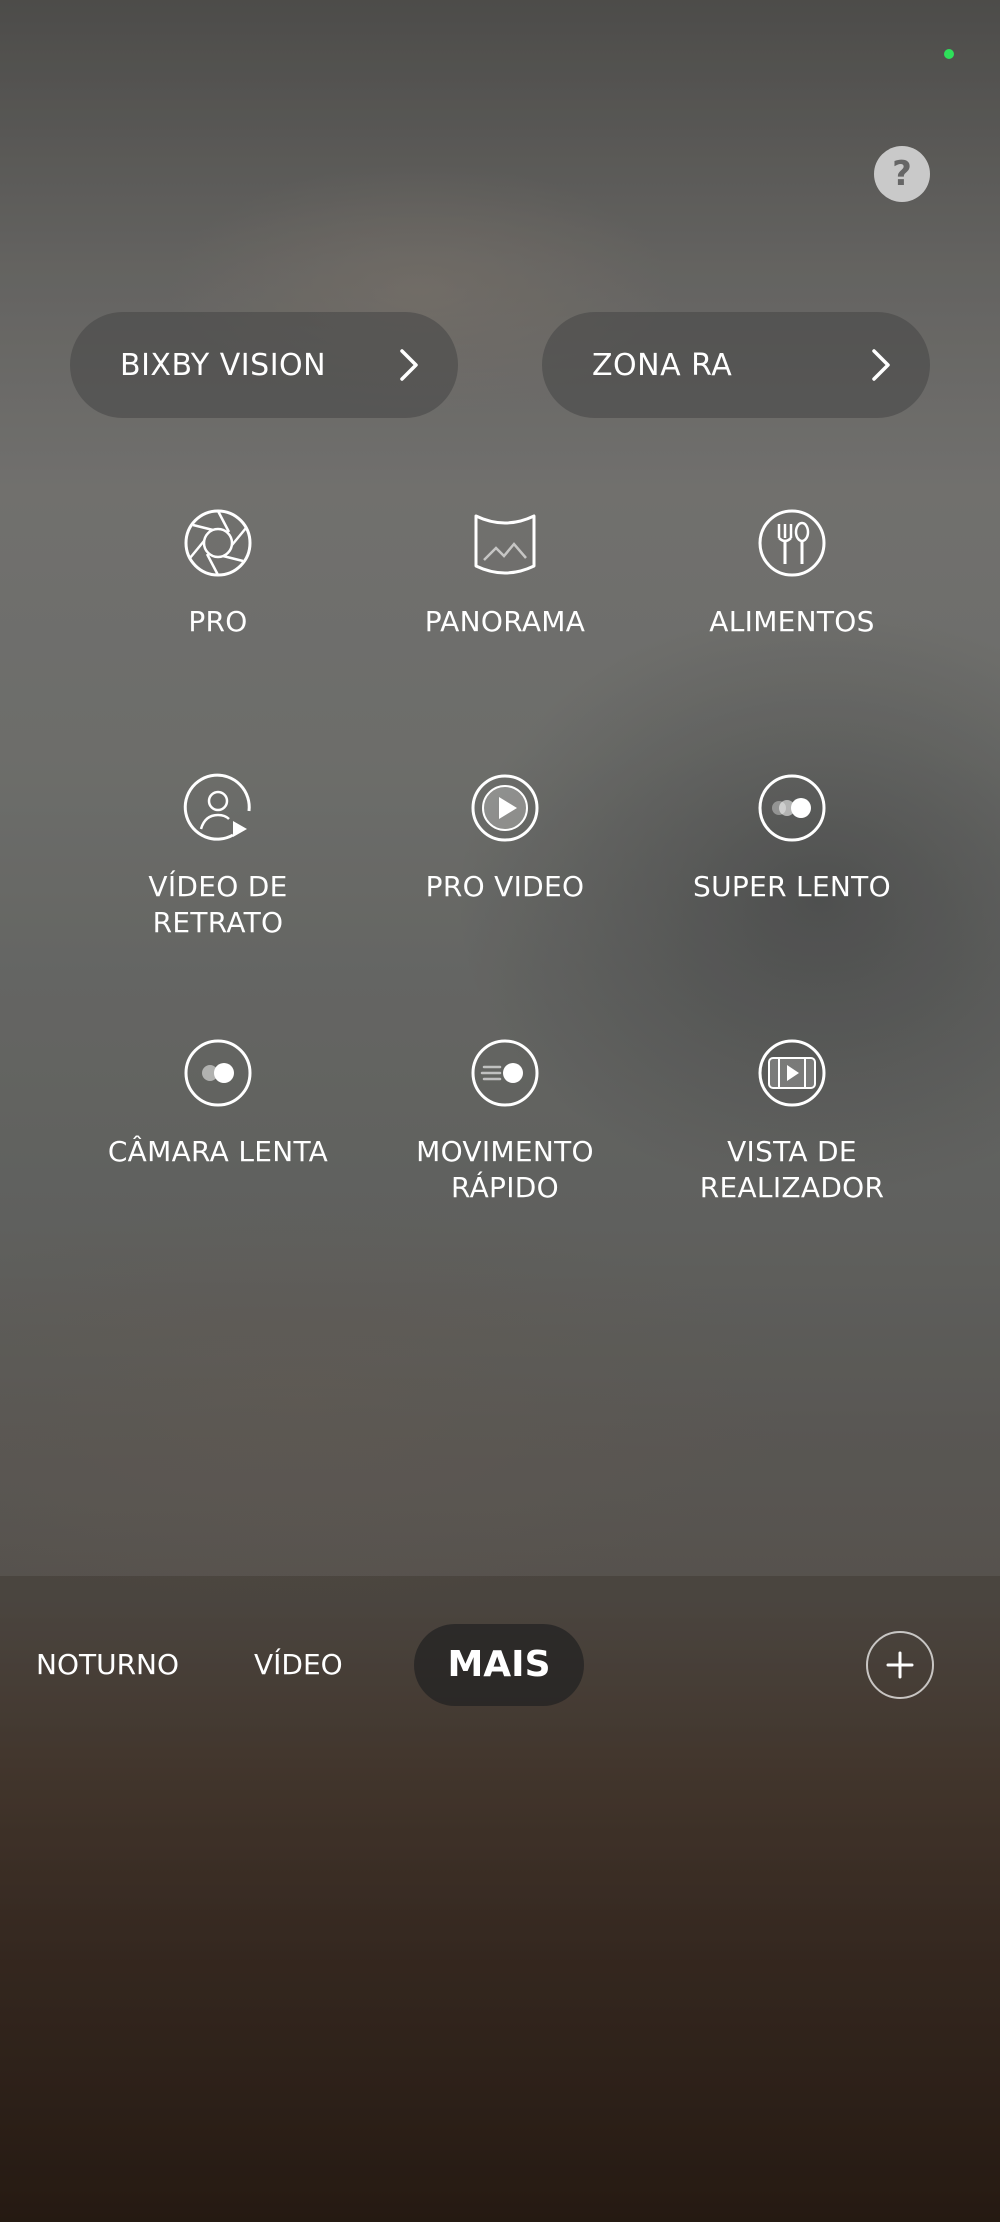 This screenshot has width=1000, height=2222. What do you see at coordinates (505, 1122) in the screenshot?
I see `mode-movimento-rapido: MOVIMENTO RÁPIDO` at bounding box center [505, 1122].